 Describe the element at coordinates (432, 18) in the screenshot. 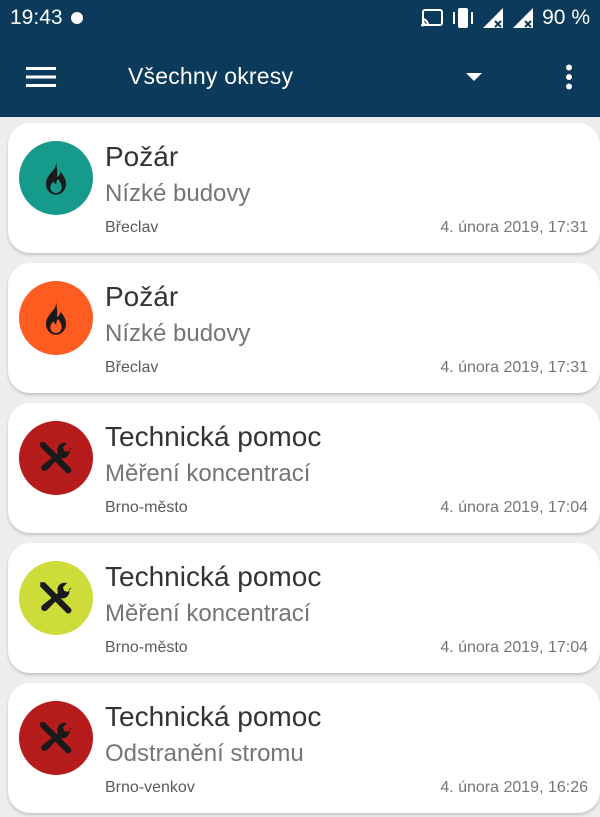

I see `cast-icon` at that location.